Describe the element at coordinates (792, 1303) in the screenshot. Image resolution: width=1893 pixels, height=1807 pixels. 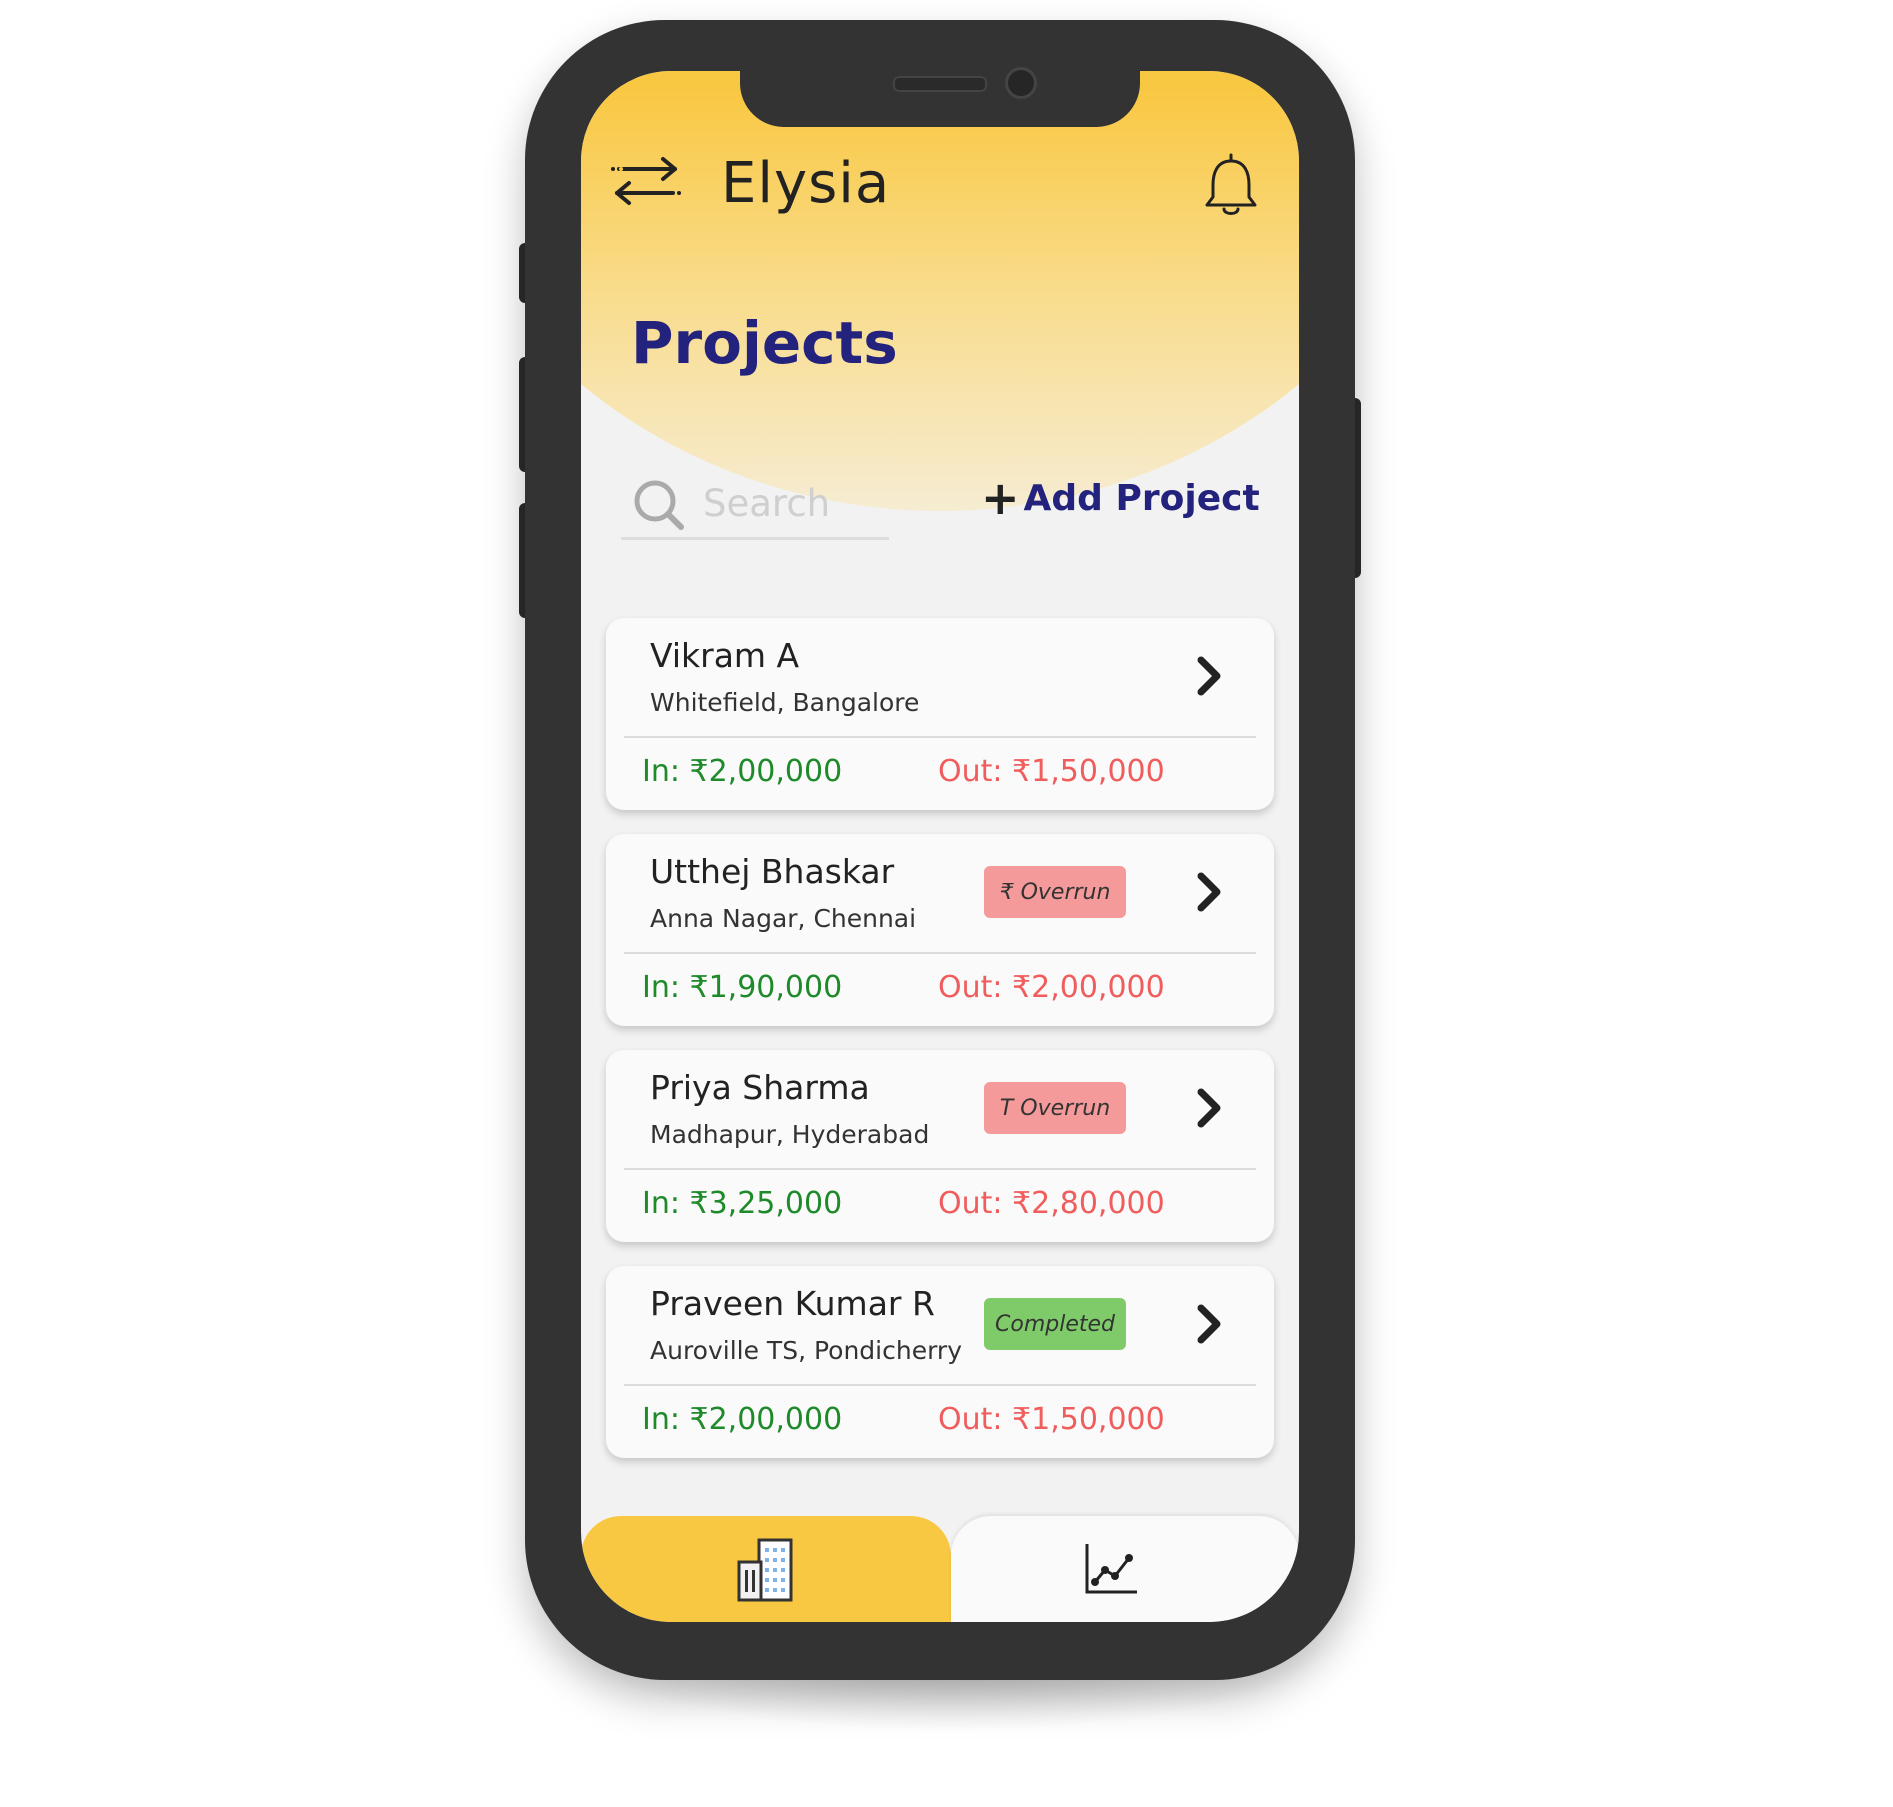
I see `project-name: Praveen Kumar R` at that location.